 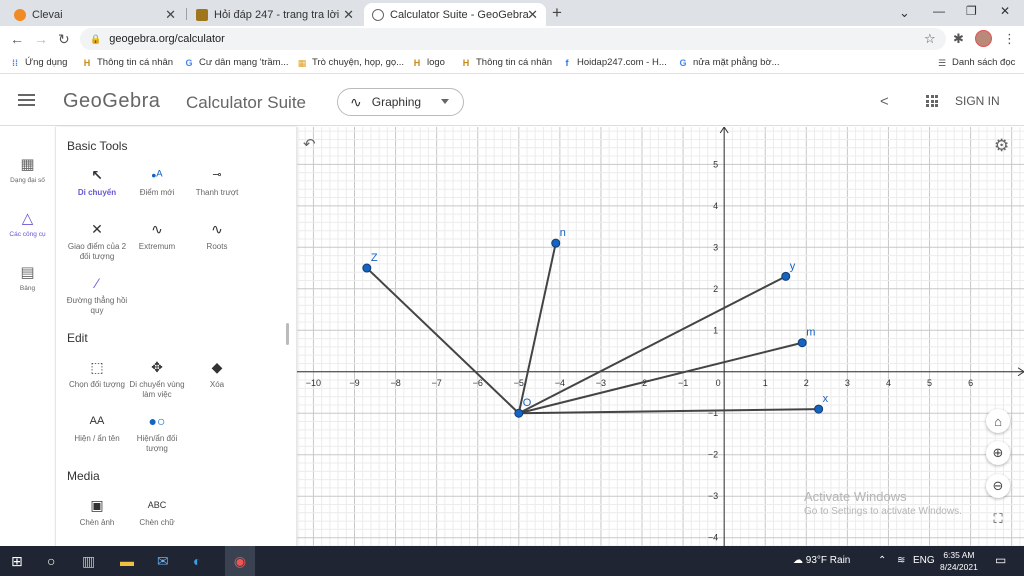 I want to click on intersect-icon: ✕, so click(x=97, y=229).